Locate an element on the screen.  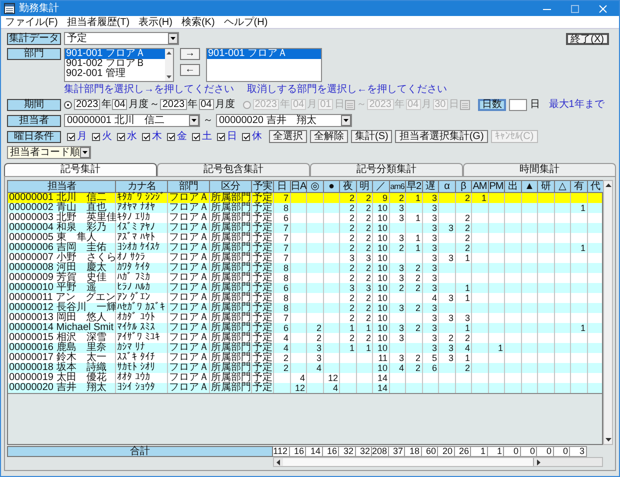
table-row: 00000019 太田 優花 ｵｵﾀ ﾕｳｶ フロアＡ 所属部門 予定 4 12 14 is located at coordinates (305, 378).